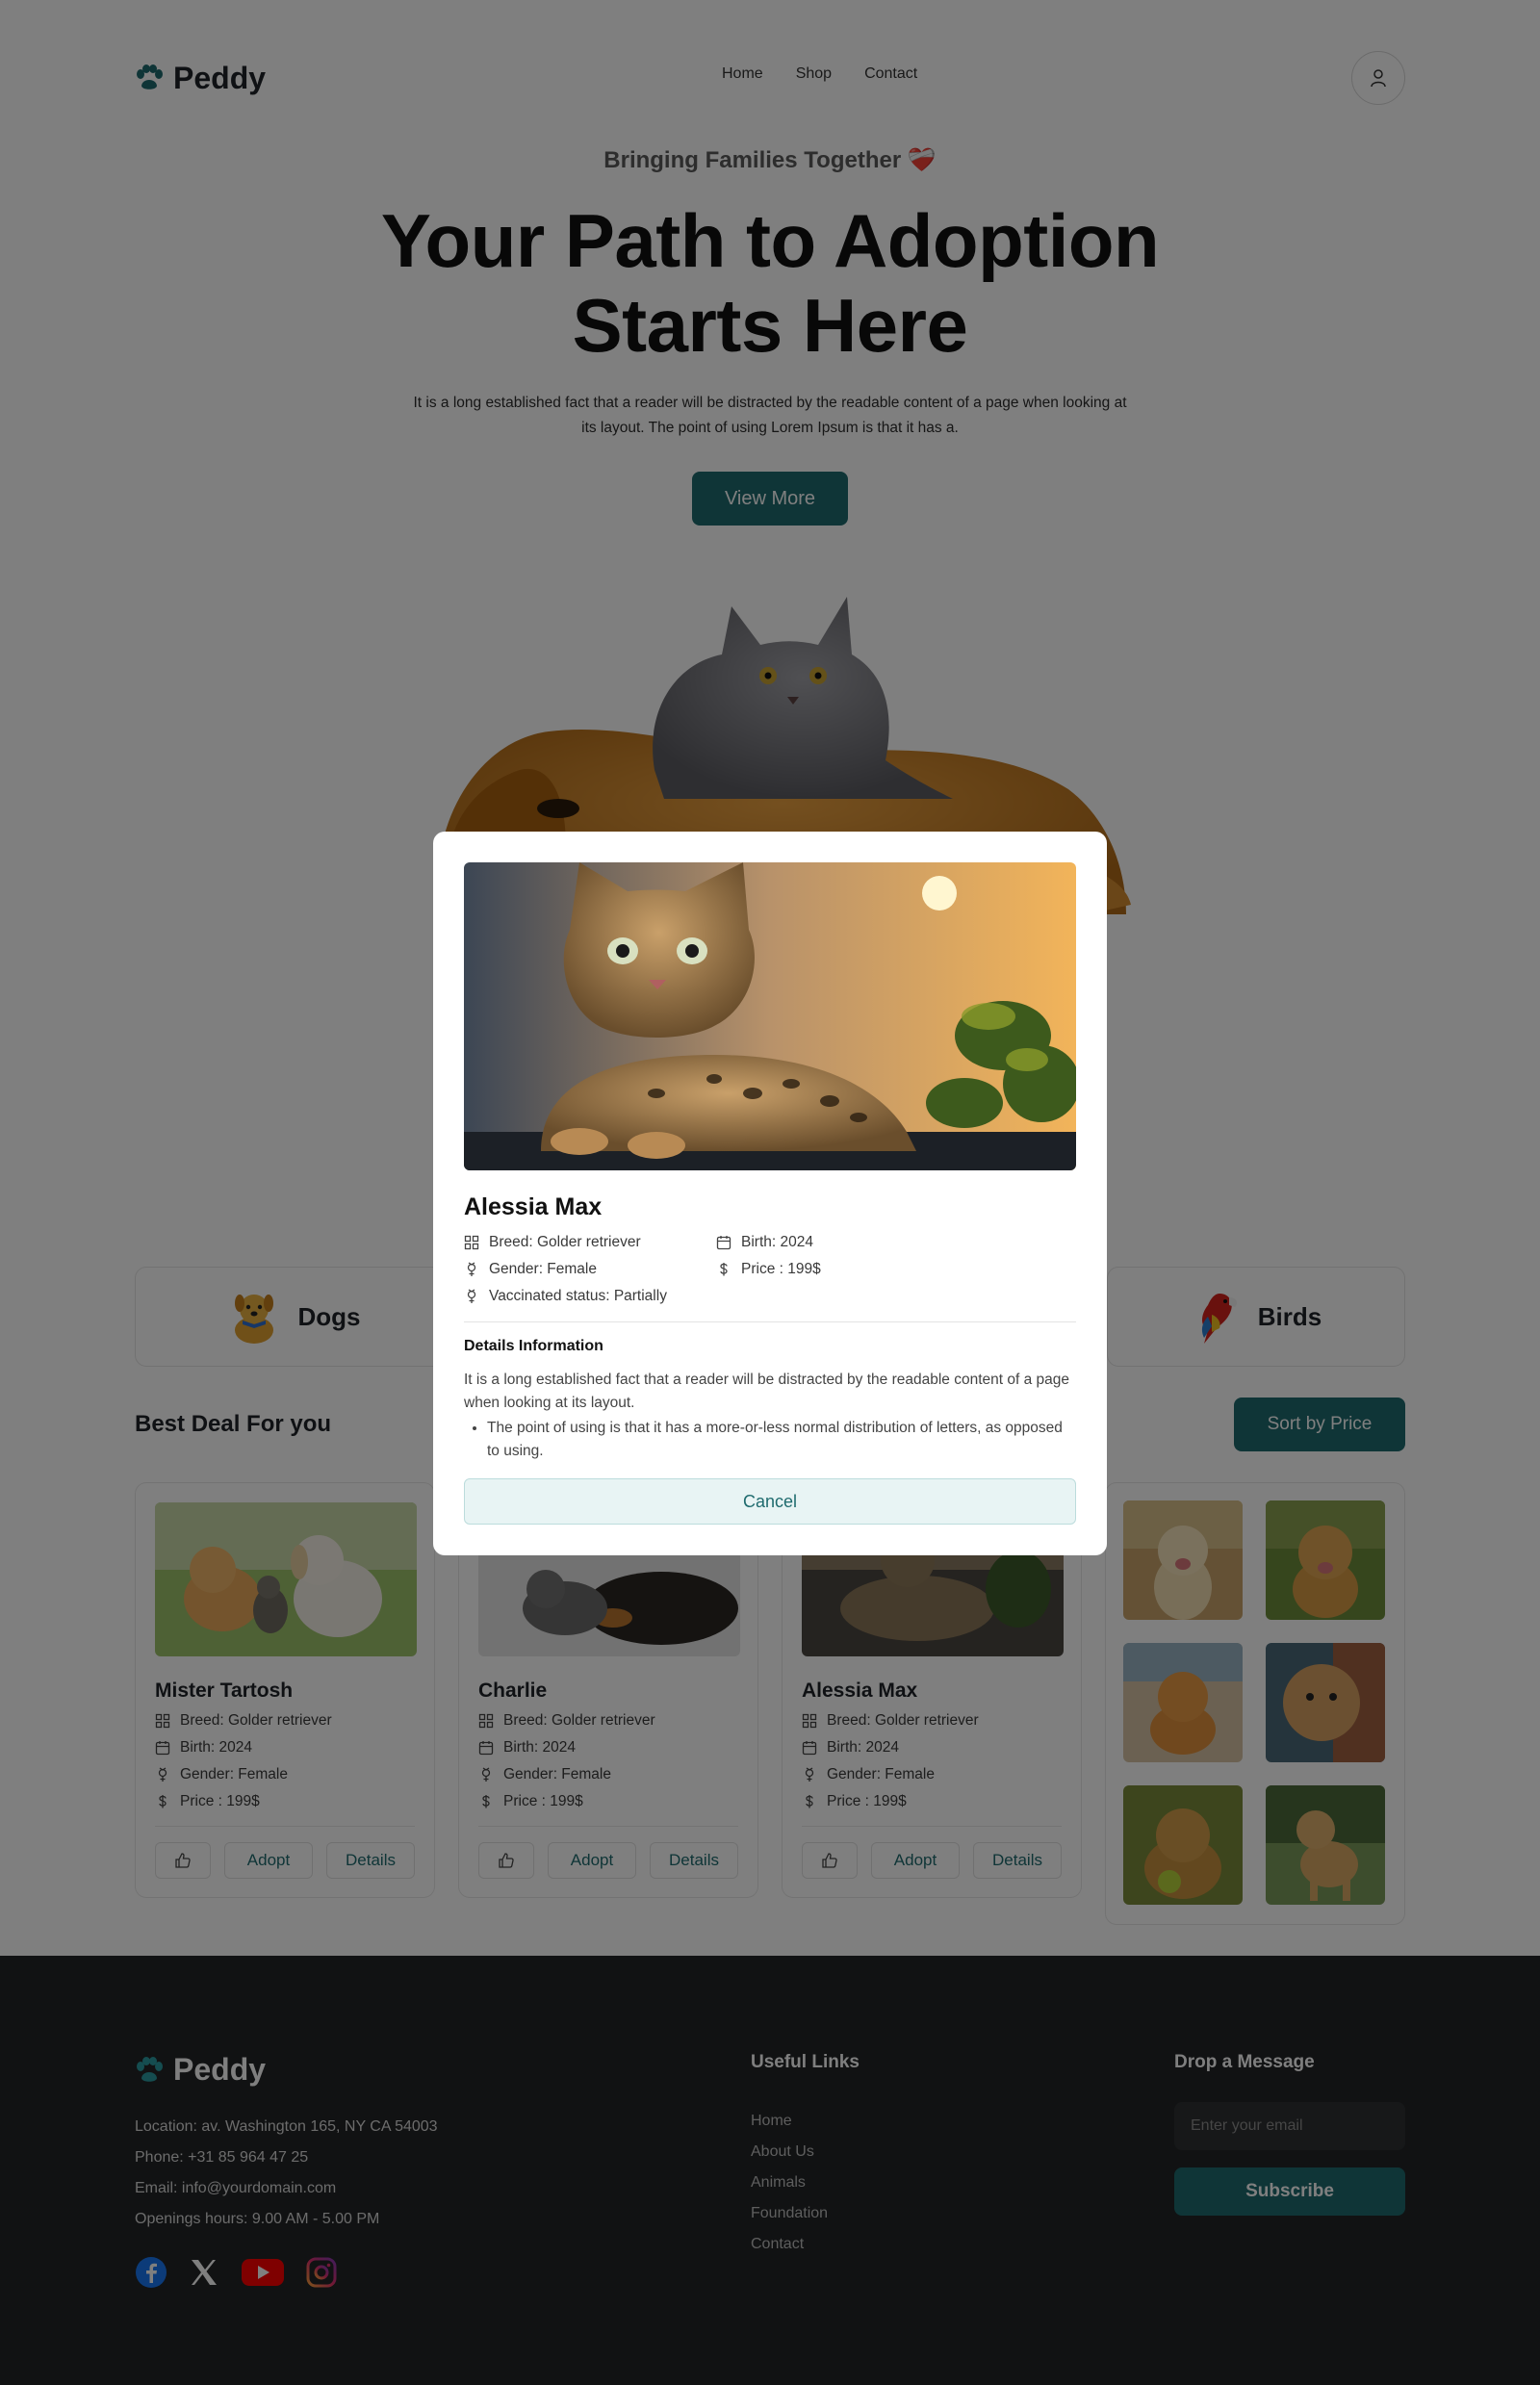 This screenshot has width=1540, height=2385. What do you see at coordinates (781, 1269) in the screenshot?
I see `modal-price-text: Price : 199$` at bounding box center [781, 1269].